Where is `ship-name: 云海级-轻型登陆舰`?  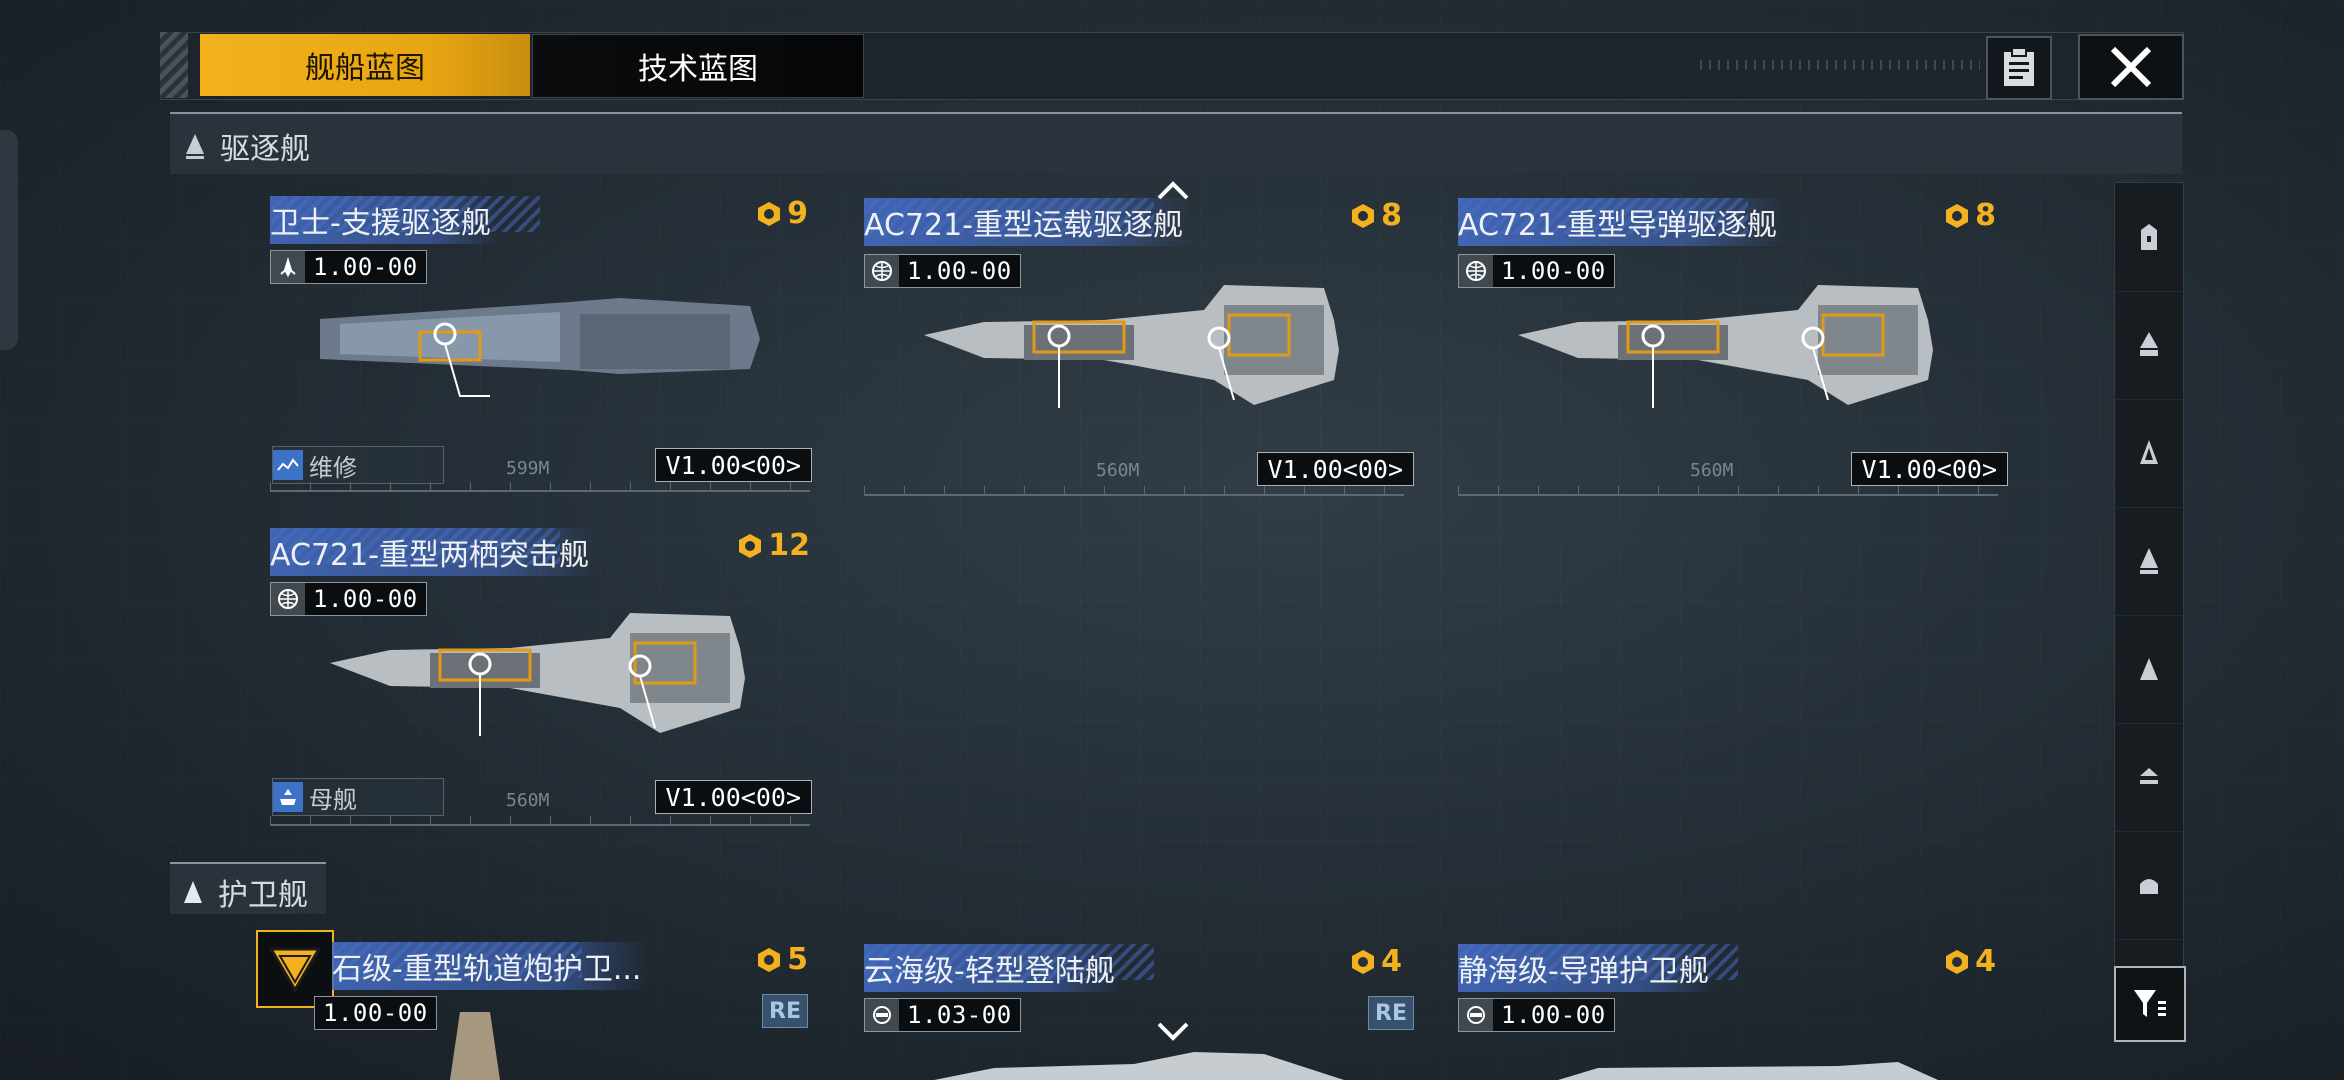 ship-name: 云海级-轻型登陆舰 is located at coordinates (993, 968).